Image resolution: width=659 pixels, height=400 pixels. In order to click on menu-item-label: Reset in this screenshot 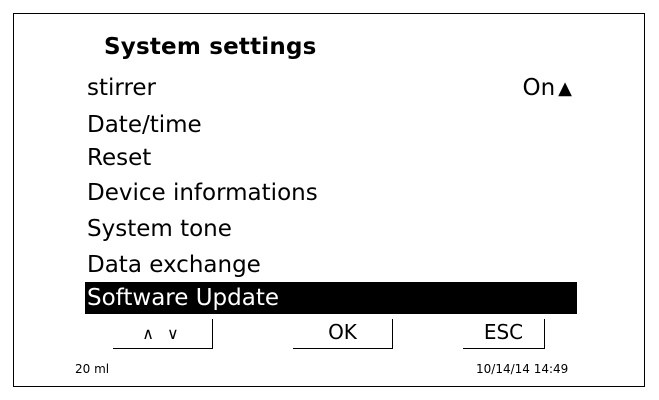, I will do `click(119, 158)`.